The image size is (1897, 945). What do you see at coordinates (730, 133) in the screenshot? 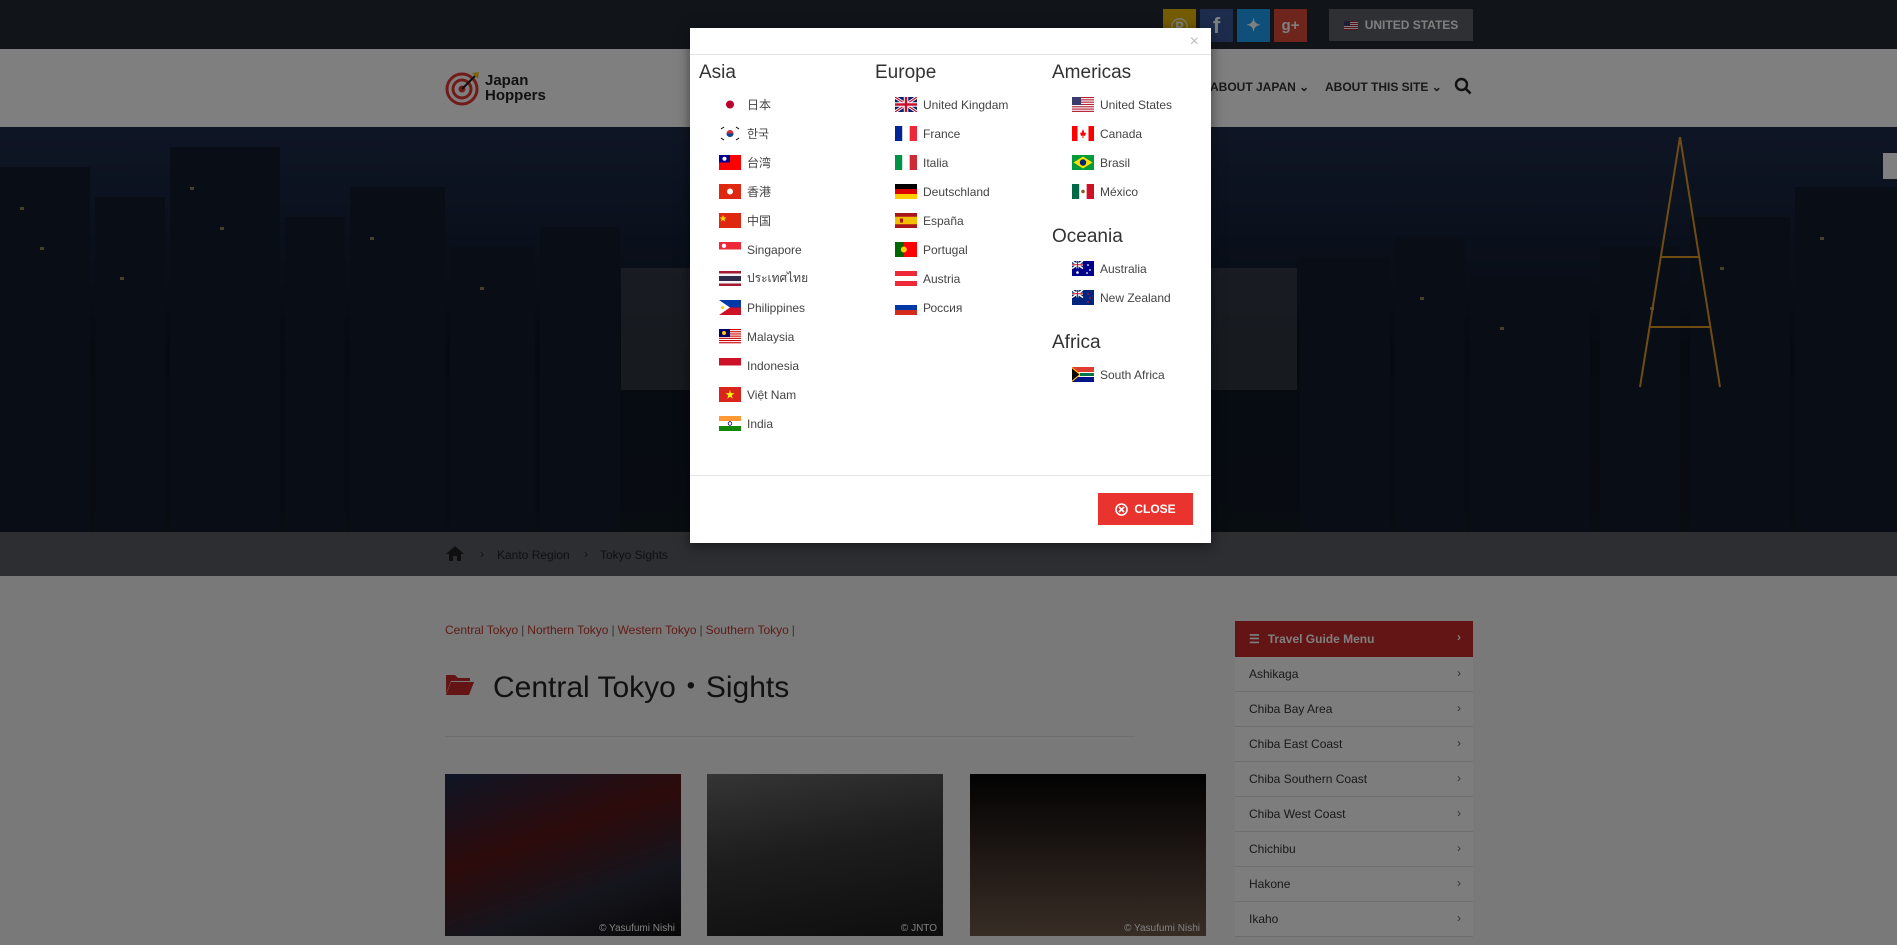
I see `kr-flag-icon` at bounding box center [730, 133].